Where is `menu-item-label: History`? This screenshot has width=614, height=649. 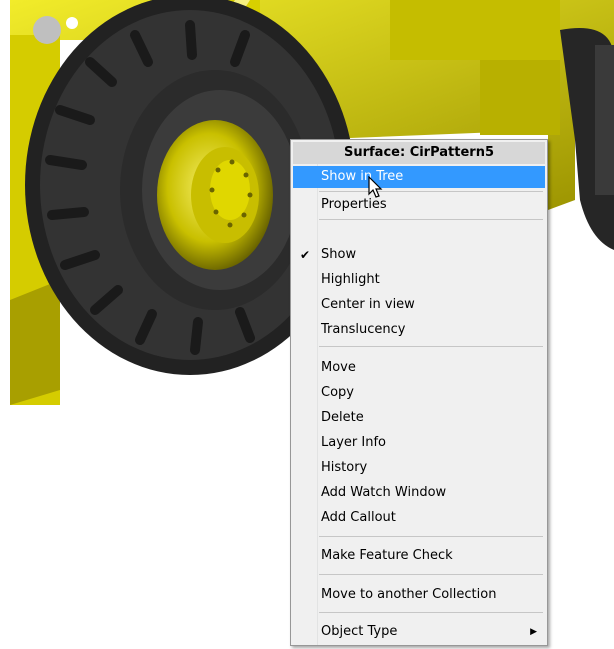 menu-item-label: History is located at coordinates (344, 467).